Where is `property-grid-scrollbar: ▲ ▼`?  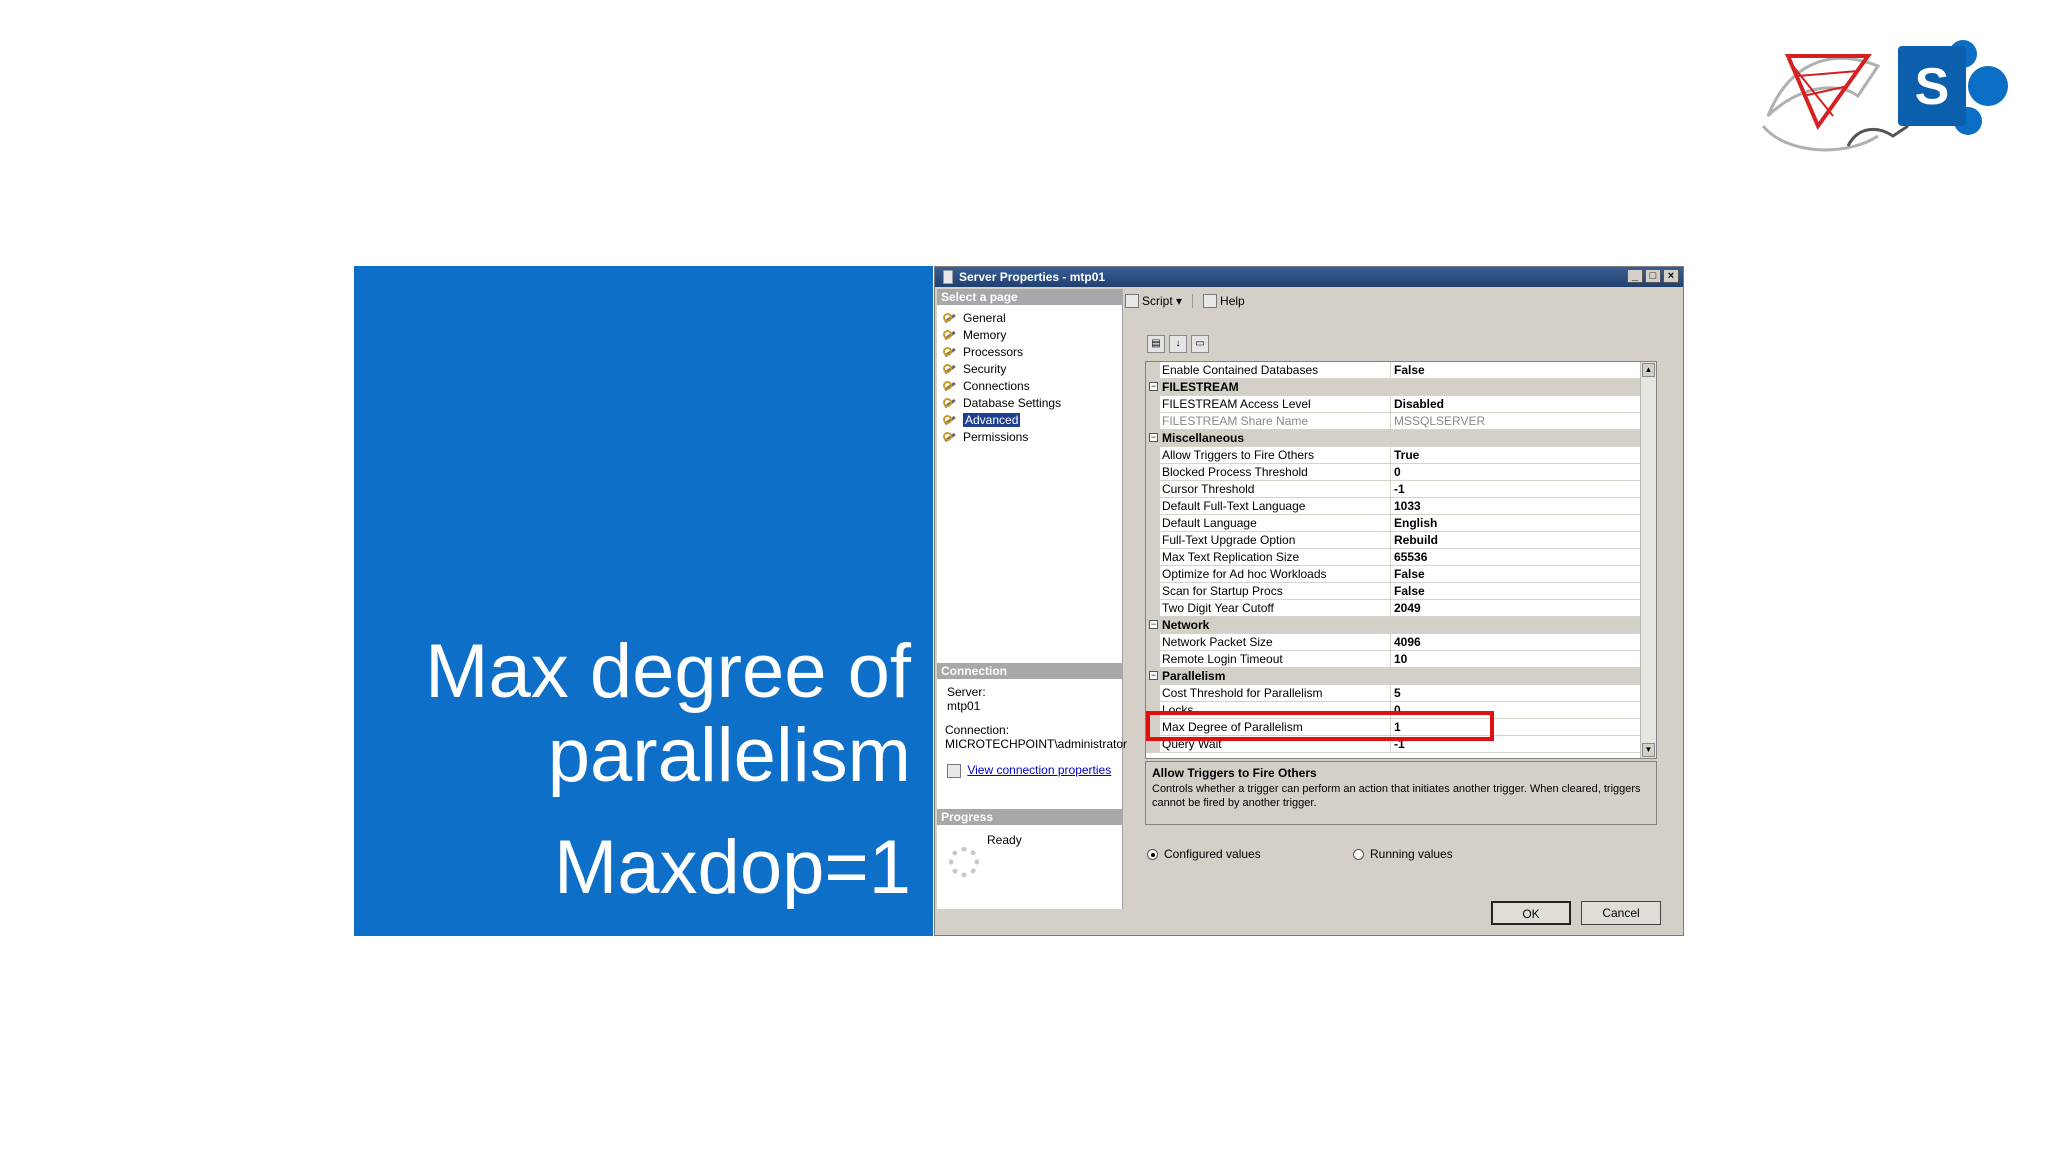 property-grid-scrollbar: ▲ ▼ is located at coordinates (1648, 560).